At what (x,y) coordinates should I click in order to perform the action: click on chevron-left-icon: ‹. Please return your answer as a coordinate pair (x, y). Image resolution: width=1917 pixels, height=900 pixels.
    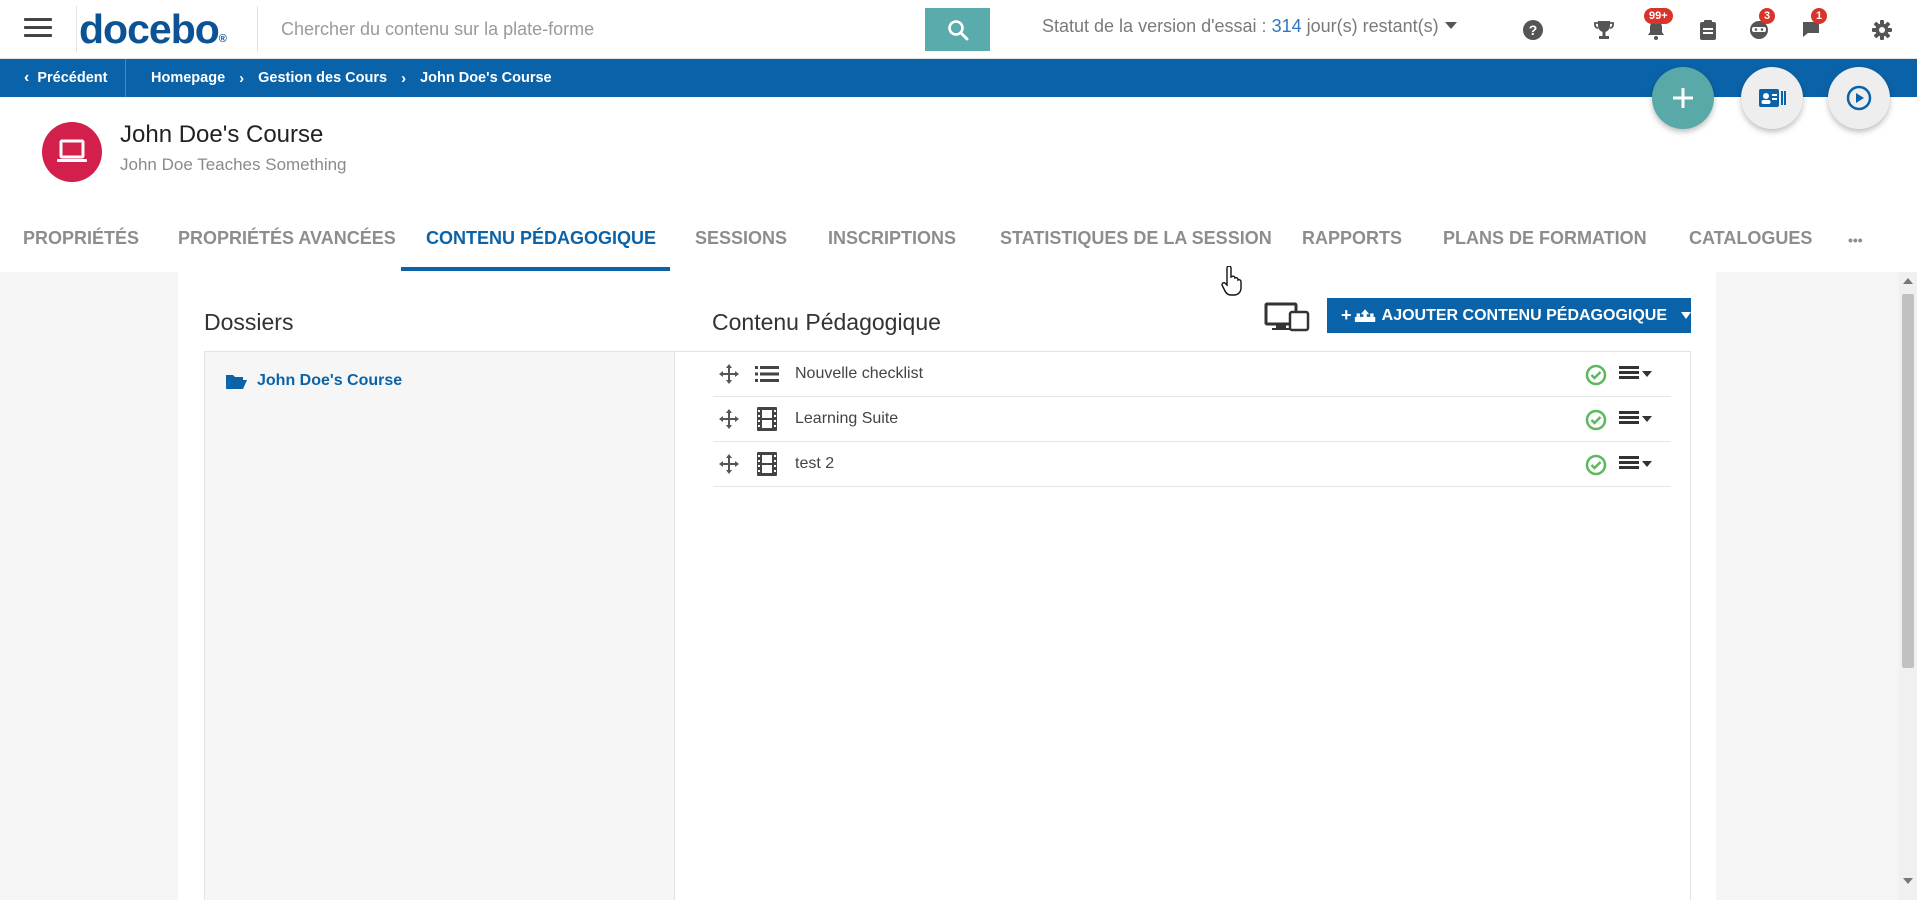
    Looking at the image, I should click on (27, 77).